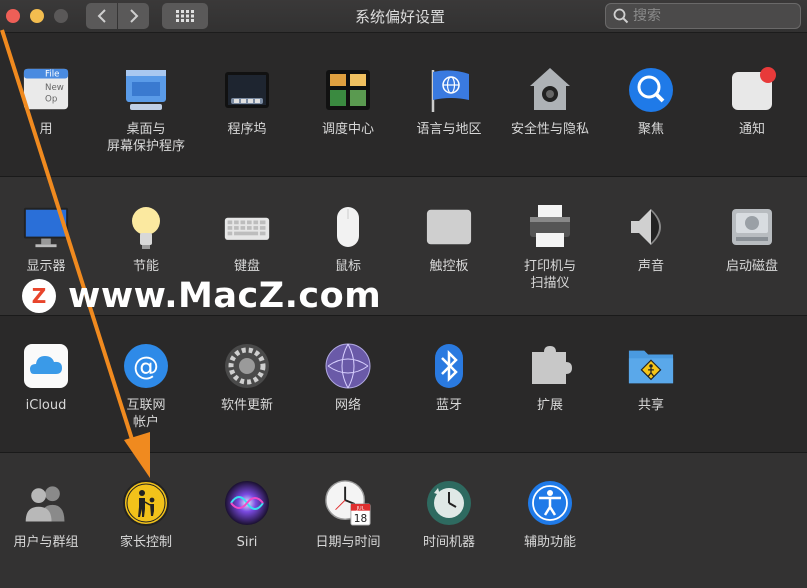 The image size is (807, 588). I want to click on chevron-right-icon, so click(133, 16).